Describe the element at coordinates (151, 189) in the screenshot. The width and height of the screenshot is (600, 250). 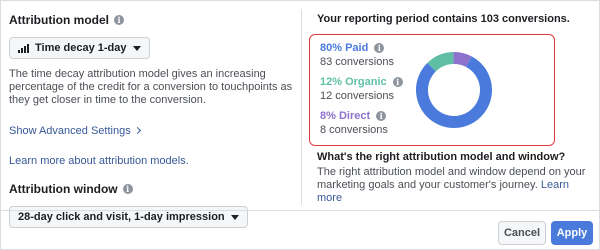
I see `attribution-window-heading: Attribution window i` at that location.